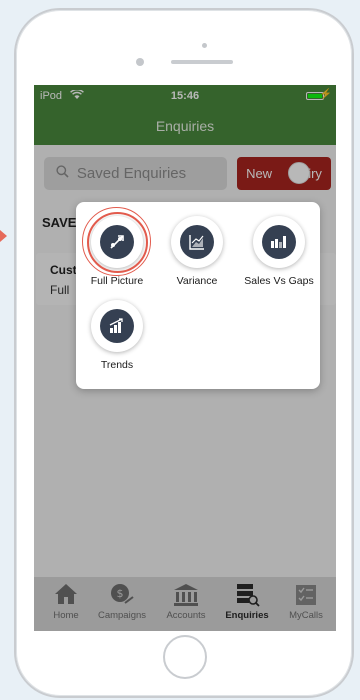  I want to click on speaker-grille, so click(202, 62).